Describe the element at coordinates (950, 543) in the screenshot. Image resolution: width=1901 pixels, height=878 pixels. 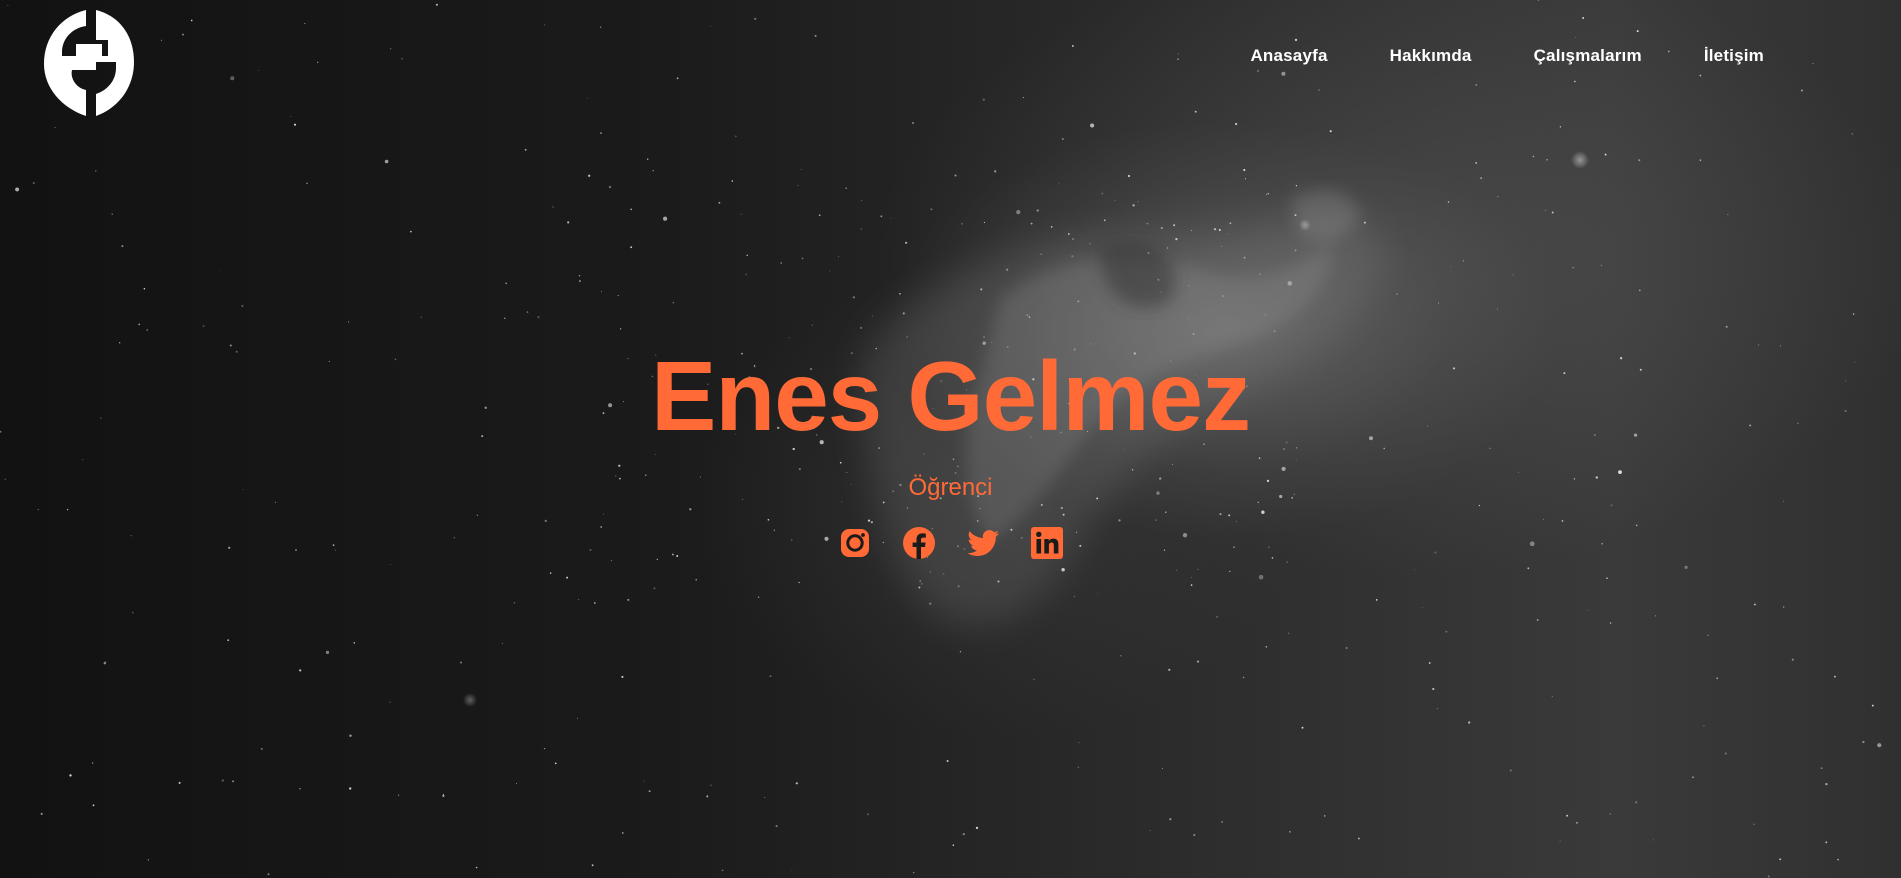
I see `social-links` at that location.